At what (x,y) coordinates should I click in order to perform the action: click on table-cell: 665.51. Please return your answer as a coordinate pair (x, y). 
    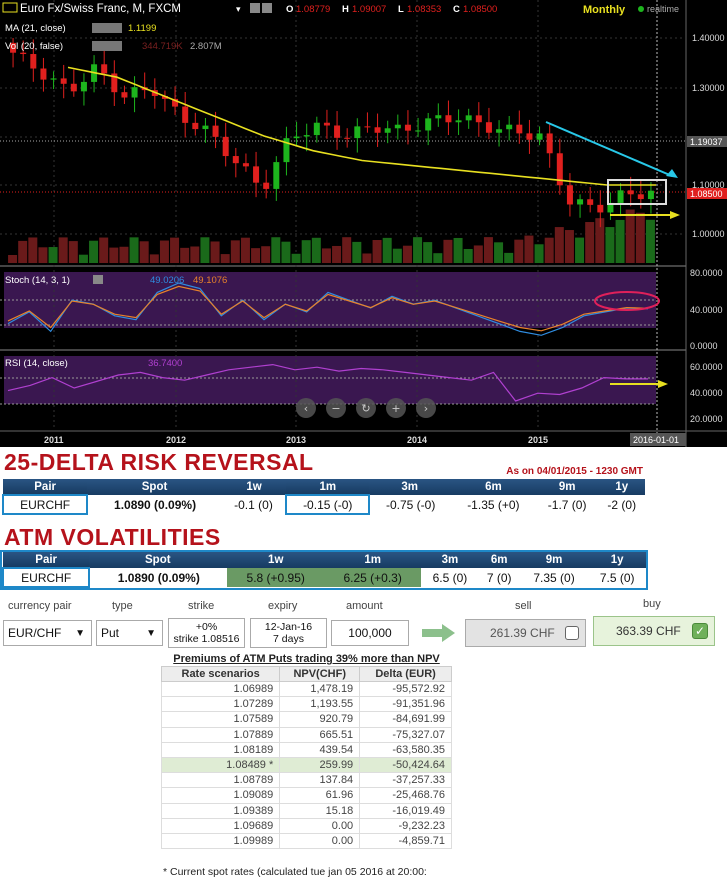
    Looking at the image, I should click on (320, 734).